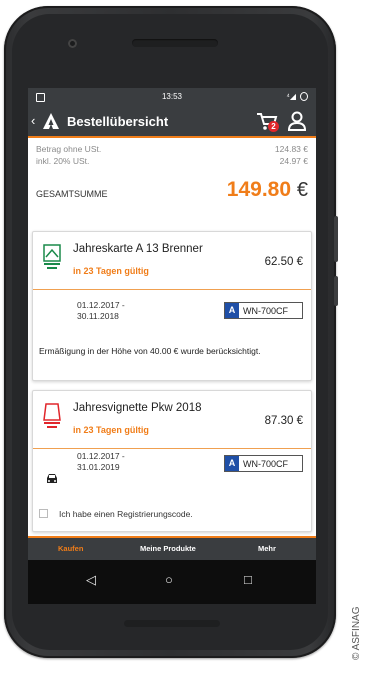  I want to click on image-credit: © ASFINAG, so click(356, 633).